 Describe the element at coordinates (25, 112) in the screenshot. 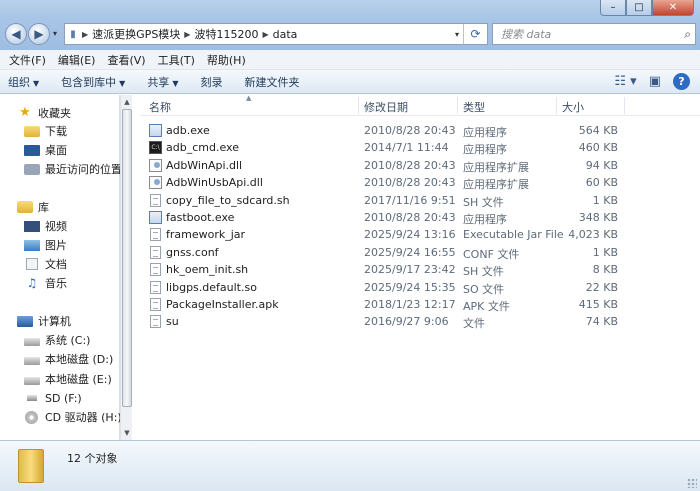

I see `star-icon: ★` at that location.